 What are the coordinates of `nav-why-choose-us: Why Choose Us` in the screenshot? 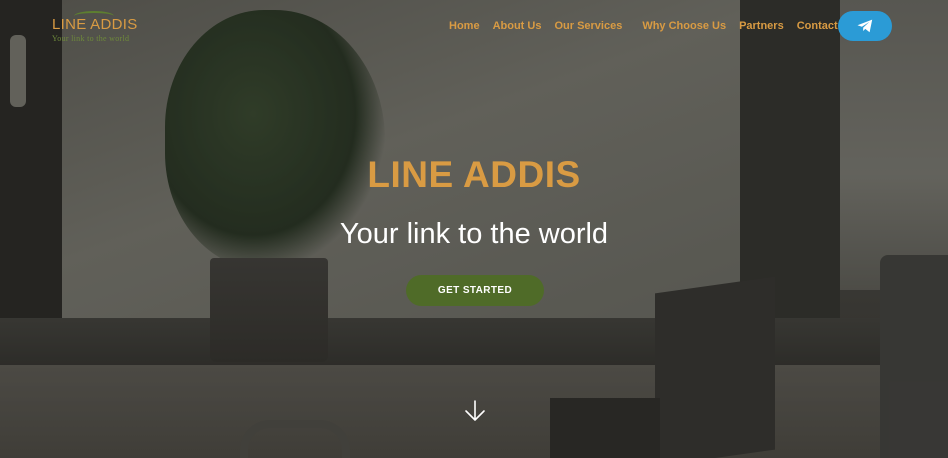 It's located at (684, 26).